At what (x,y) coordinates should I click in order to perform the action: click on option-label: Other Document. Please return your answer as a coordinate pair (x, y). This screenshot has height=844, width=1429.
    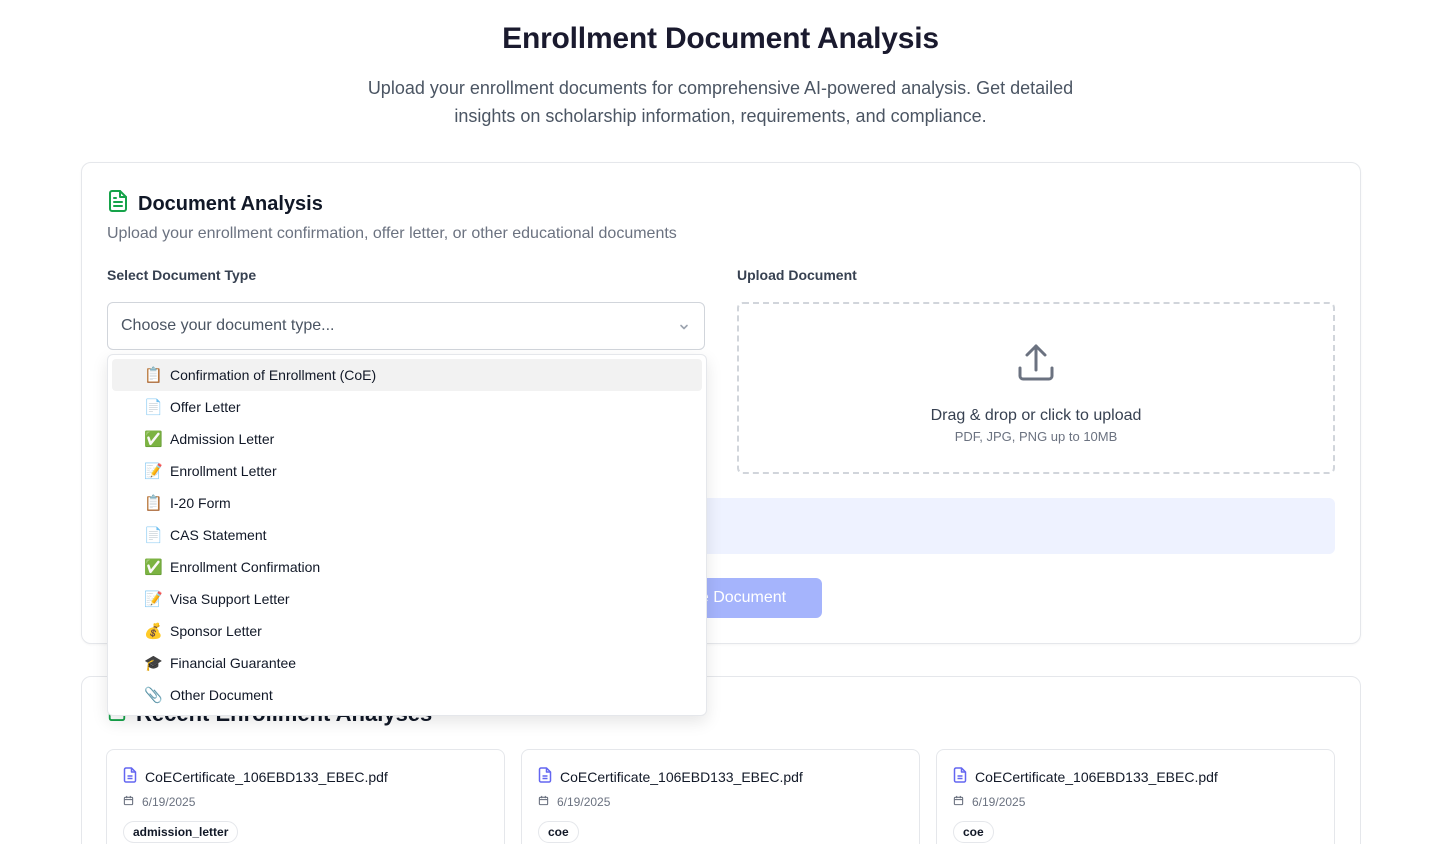
    Looking at the image, I should click on (221, 695).